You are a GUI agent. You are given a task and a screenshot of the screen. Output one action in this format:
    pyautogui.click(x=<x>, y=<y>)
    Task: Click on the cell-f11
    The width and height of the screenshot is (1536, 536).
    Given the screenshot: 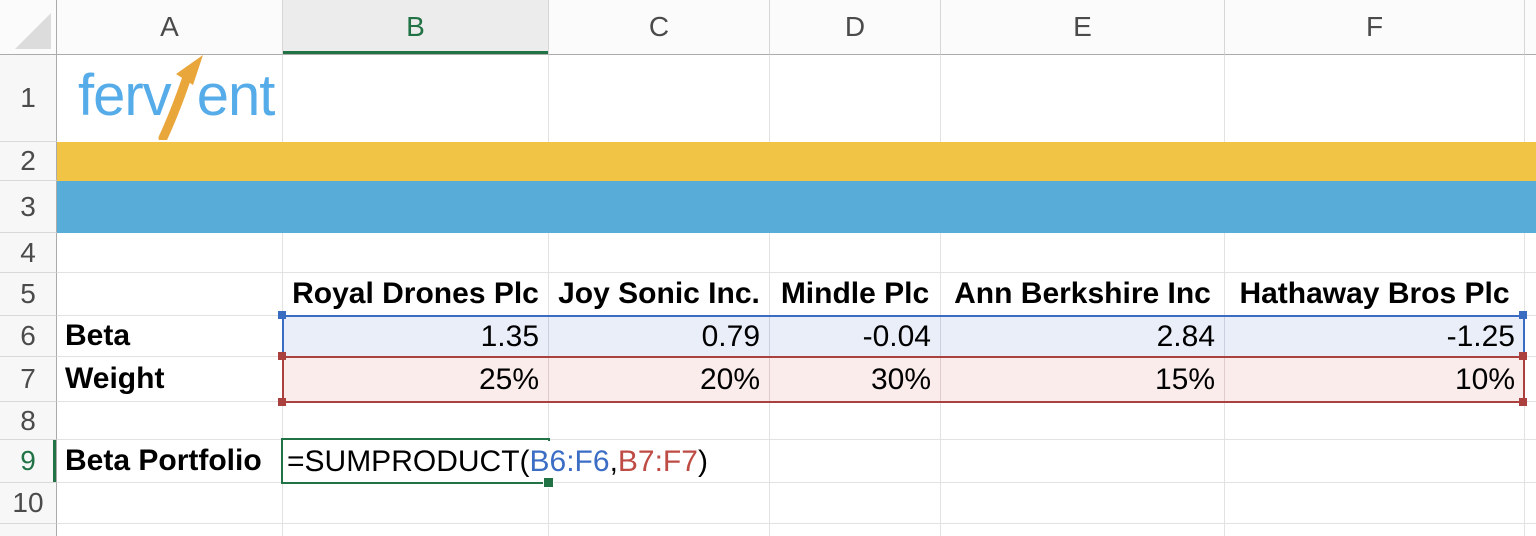 What is the action you would take?
    pyautogui.click(x=1375, y=530)
    